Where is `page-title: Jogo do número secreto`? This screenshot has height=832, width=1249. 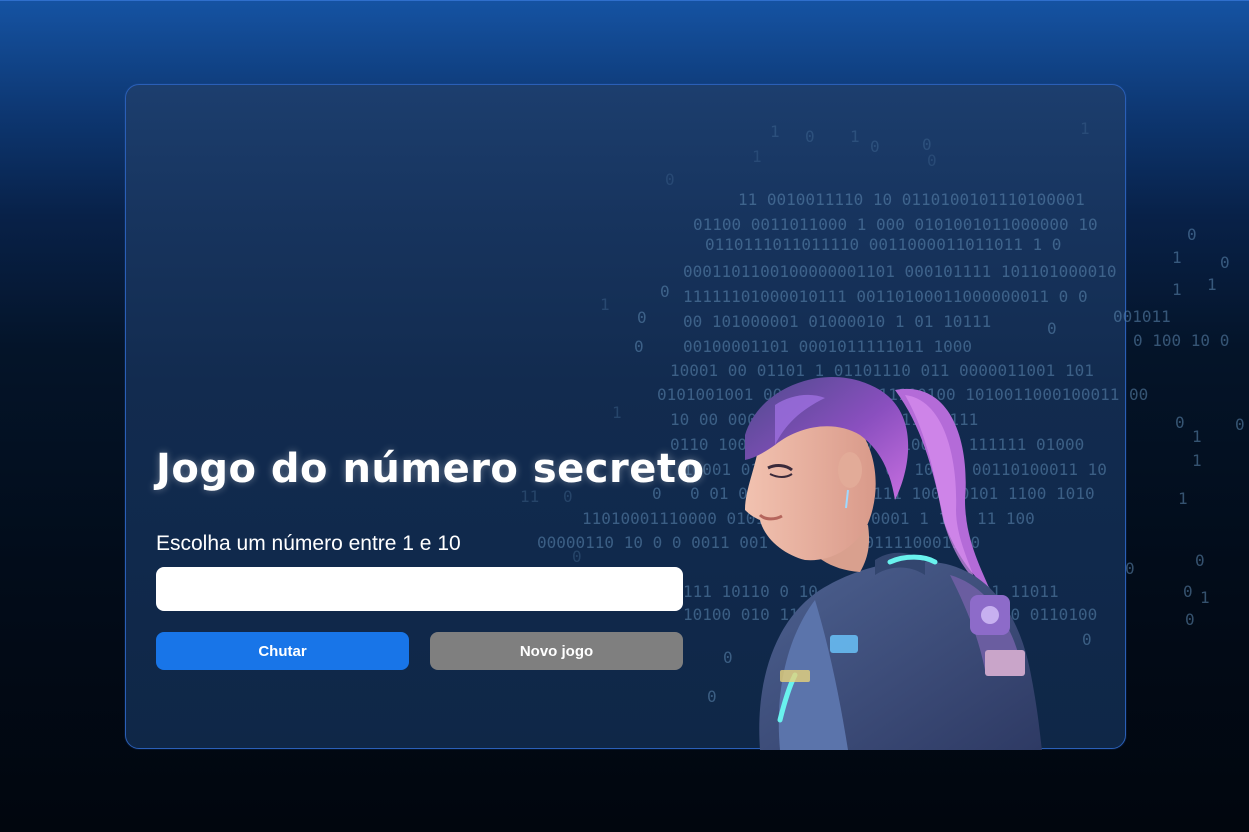
page-title: Jogo do número secreto is located at coordinates (430, 469).